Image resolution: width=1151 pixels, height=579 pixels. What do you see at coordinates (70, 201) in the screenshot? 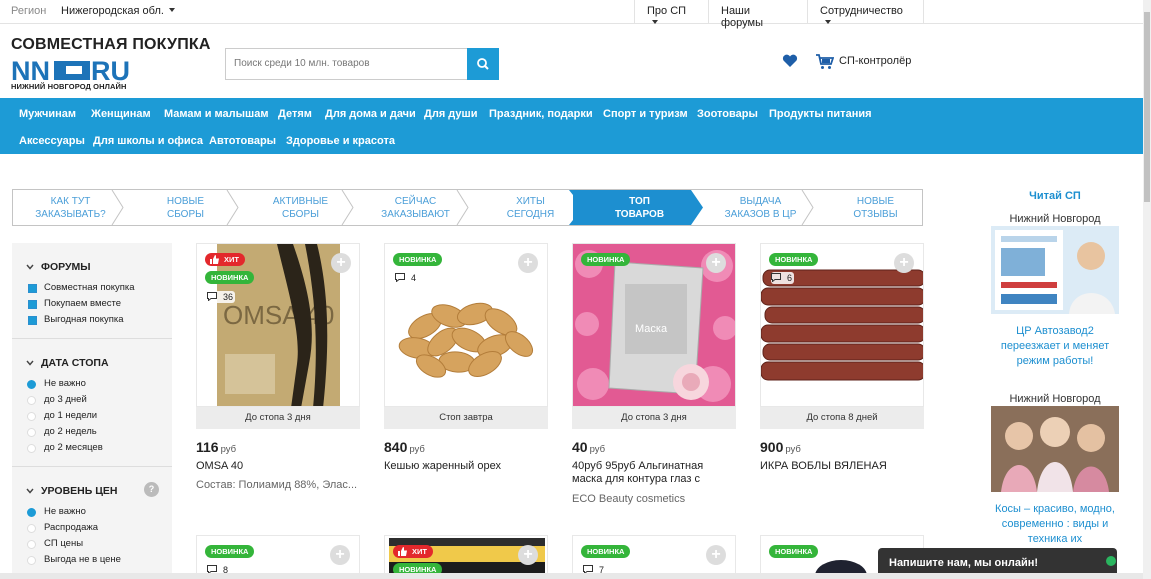
I see `step-line1: Как тут` at bounding box center [70, 201].